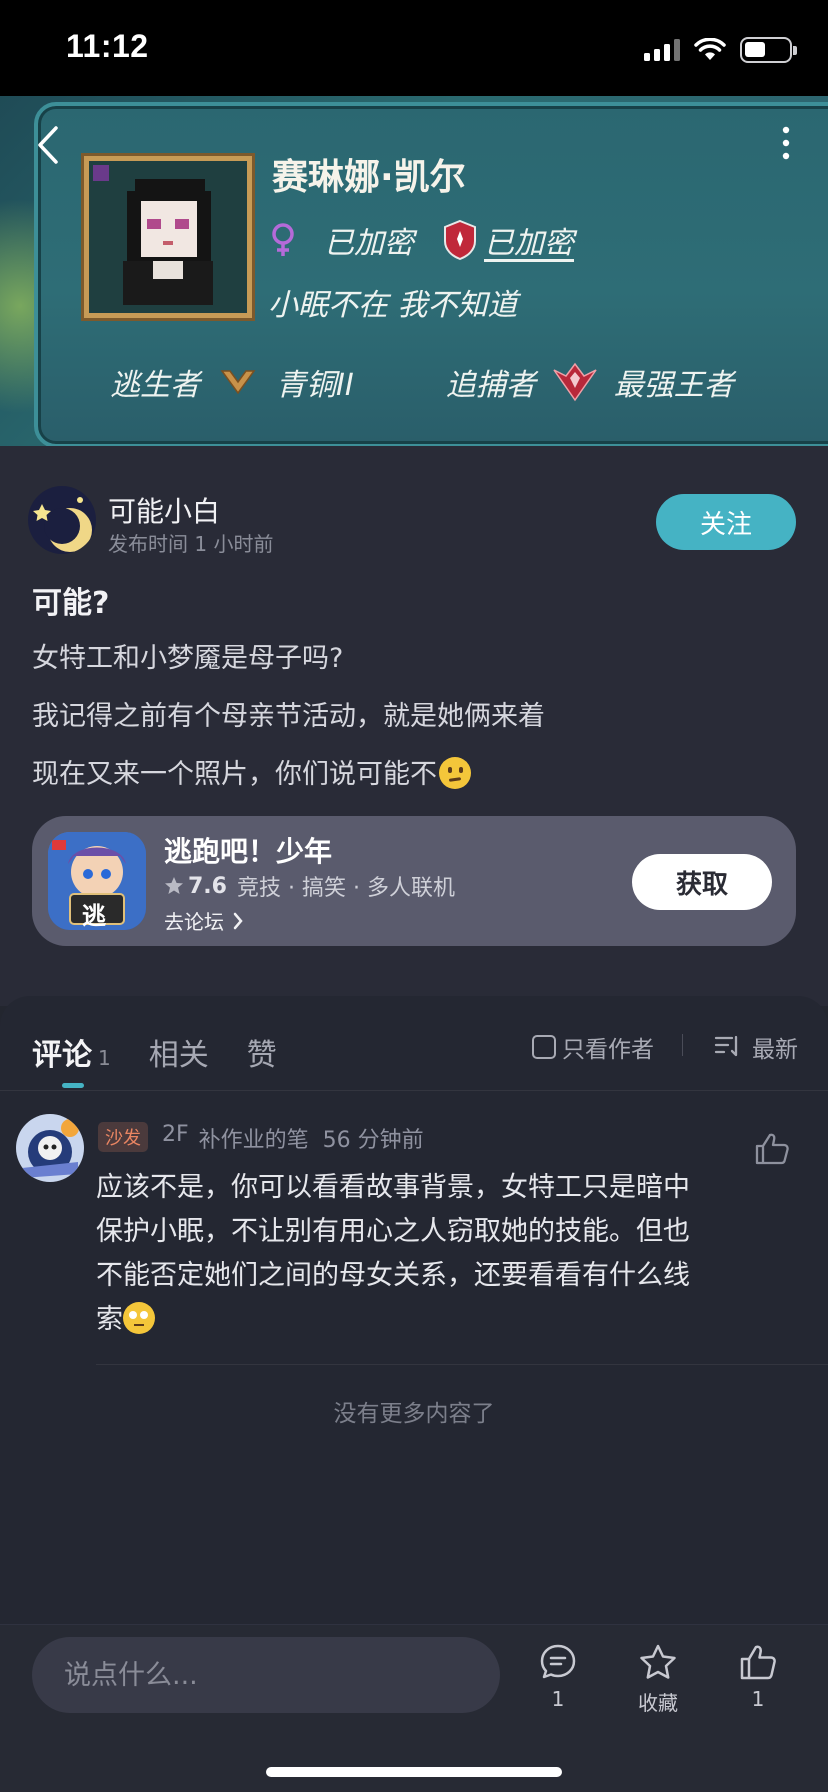 This screenshot has width=828, height=1792. I want to click on tab-comments-label: 评论, so click(62, 1055).